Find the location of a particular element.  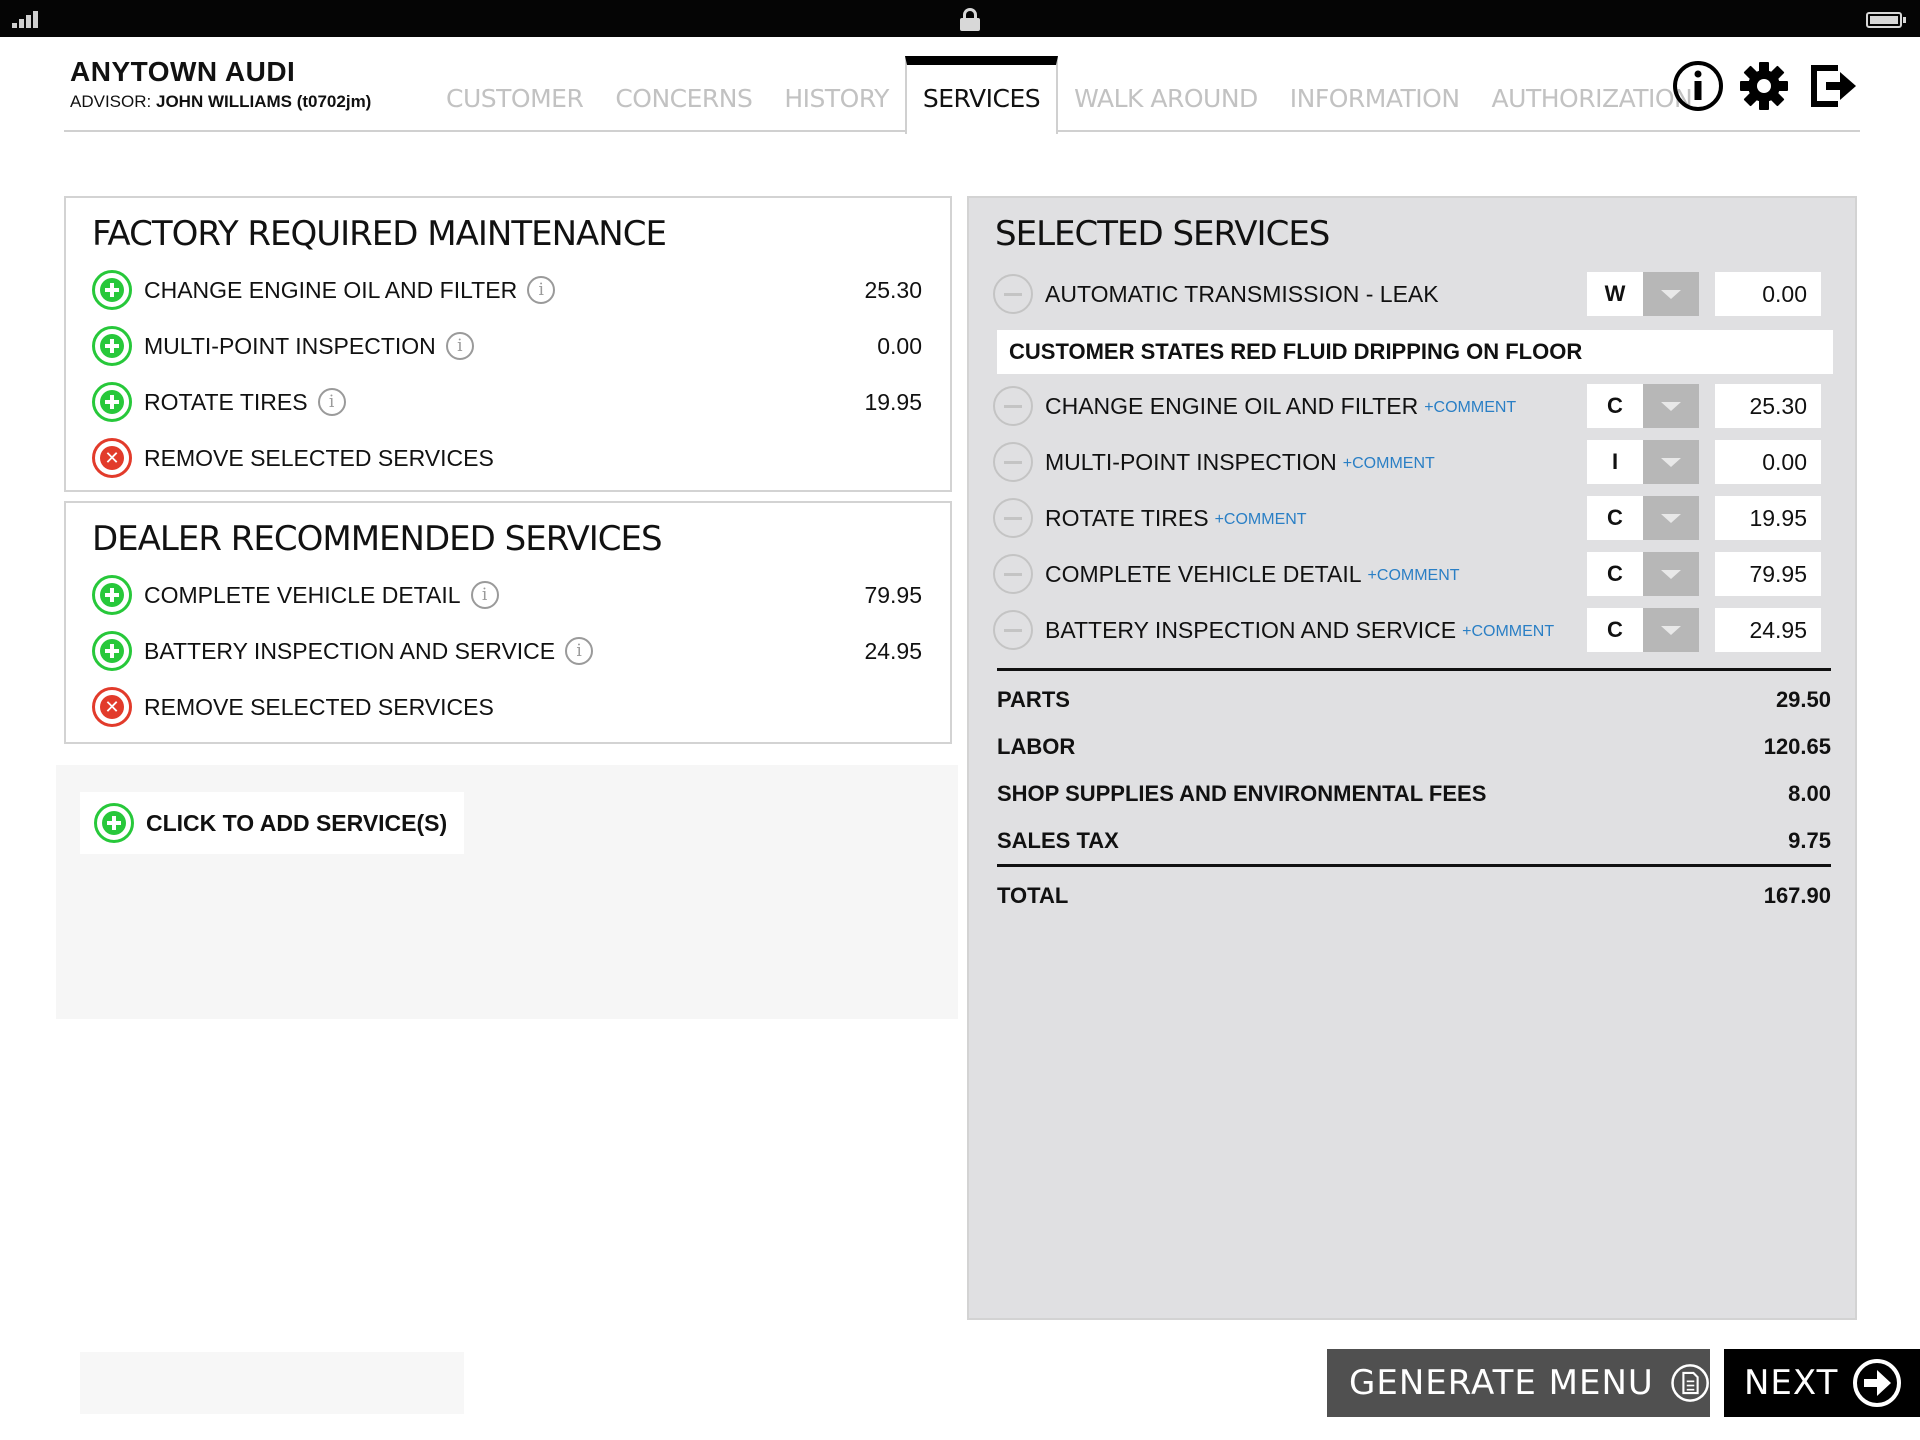

tab-walk-around: WALK AROUND is located at coordinates (1166, 94).